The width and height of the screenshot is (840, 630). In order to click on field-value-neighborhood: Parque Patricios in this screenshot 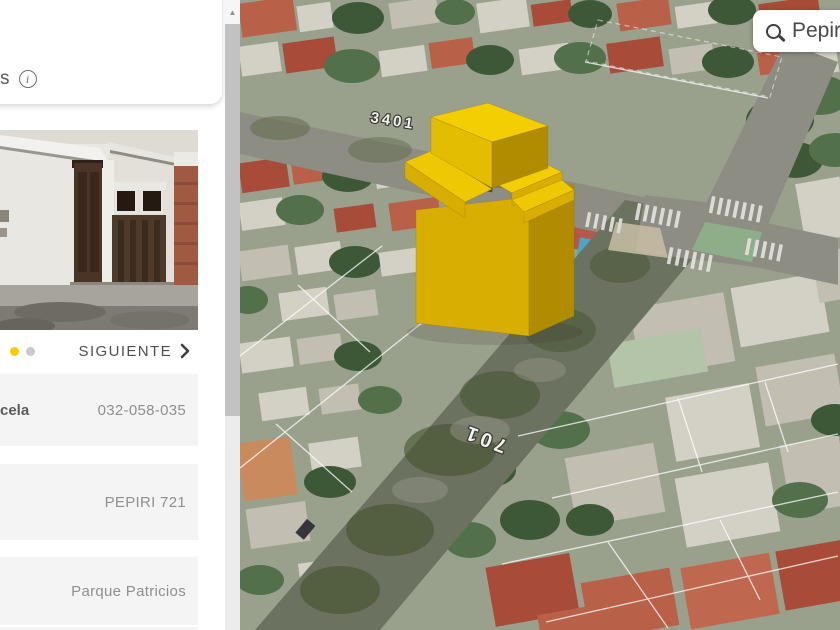, I will do `click(128, 591)`.